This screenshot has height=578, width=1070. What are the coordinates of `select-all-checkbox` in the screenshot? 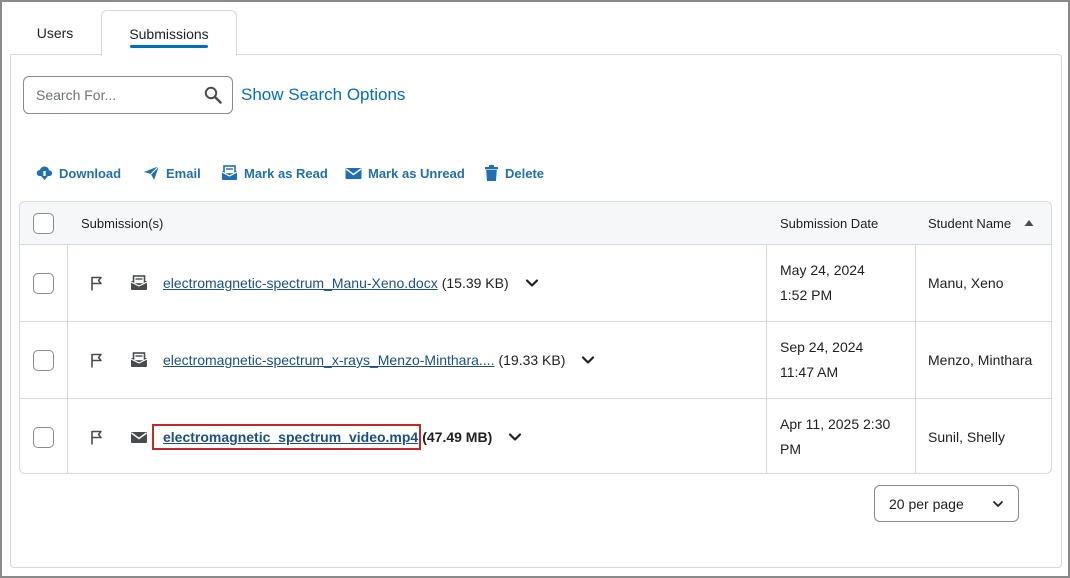 It's located at (43, 223).